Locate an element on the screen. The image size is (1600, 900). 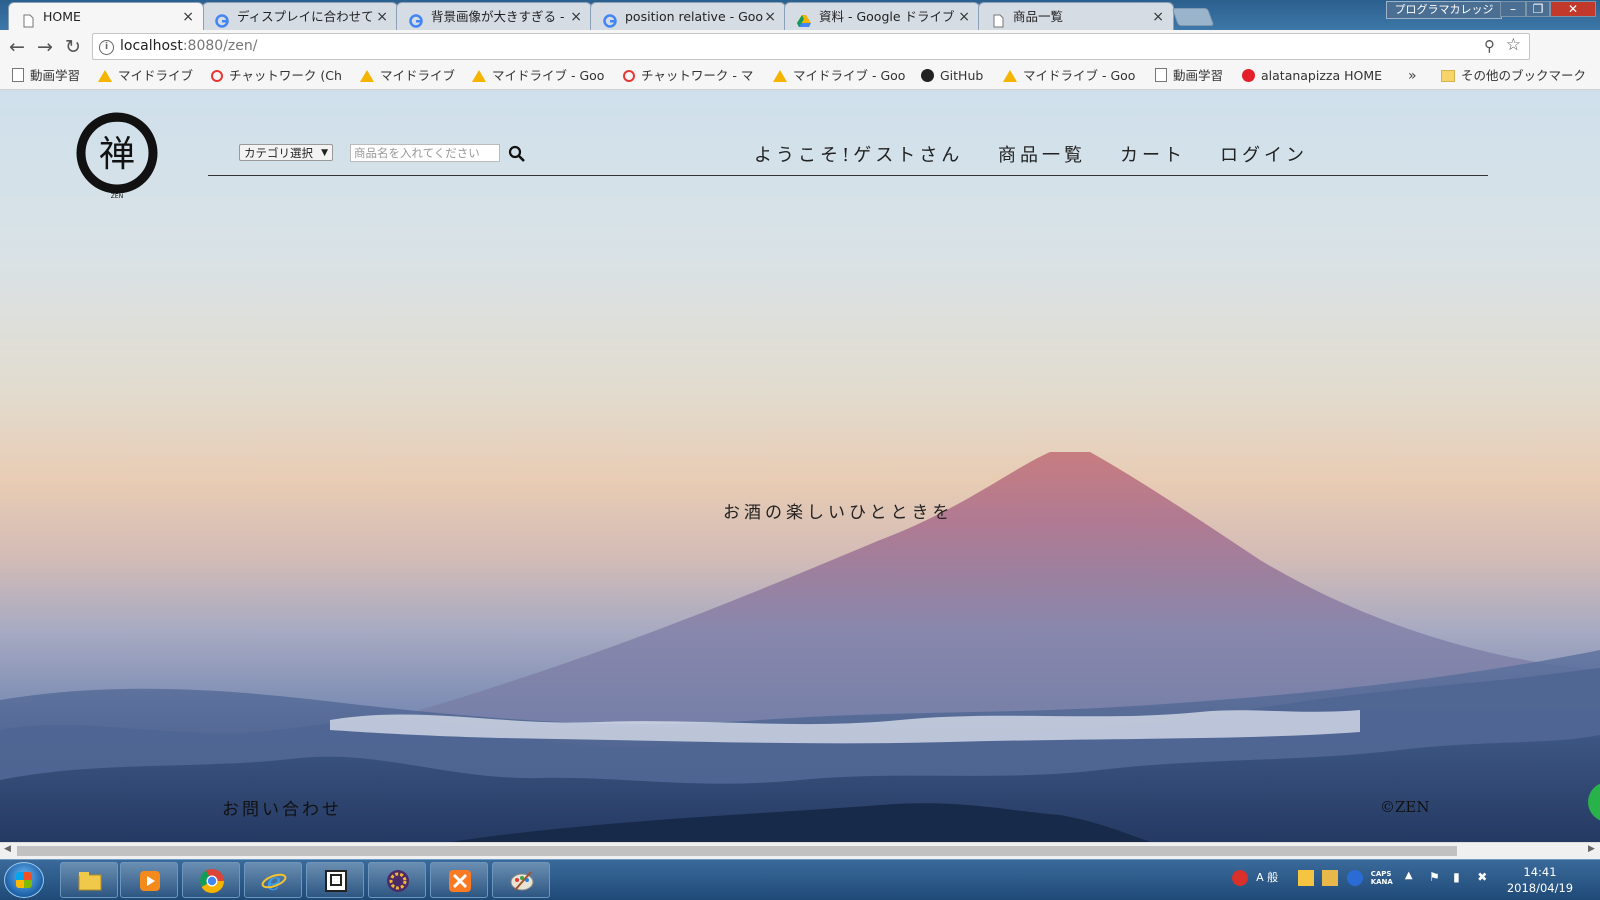
media-player-icon is located at coordinates (149, 880).